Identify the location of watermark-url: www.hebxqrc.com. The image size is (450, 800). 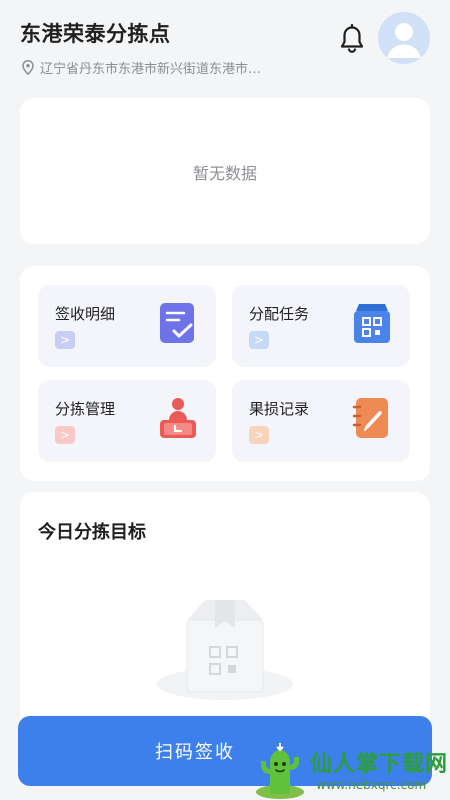
(371, 785).